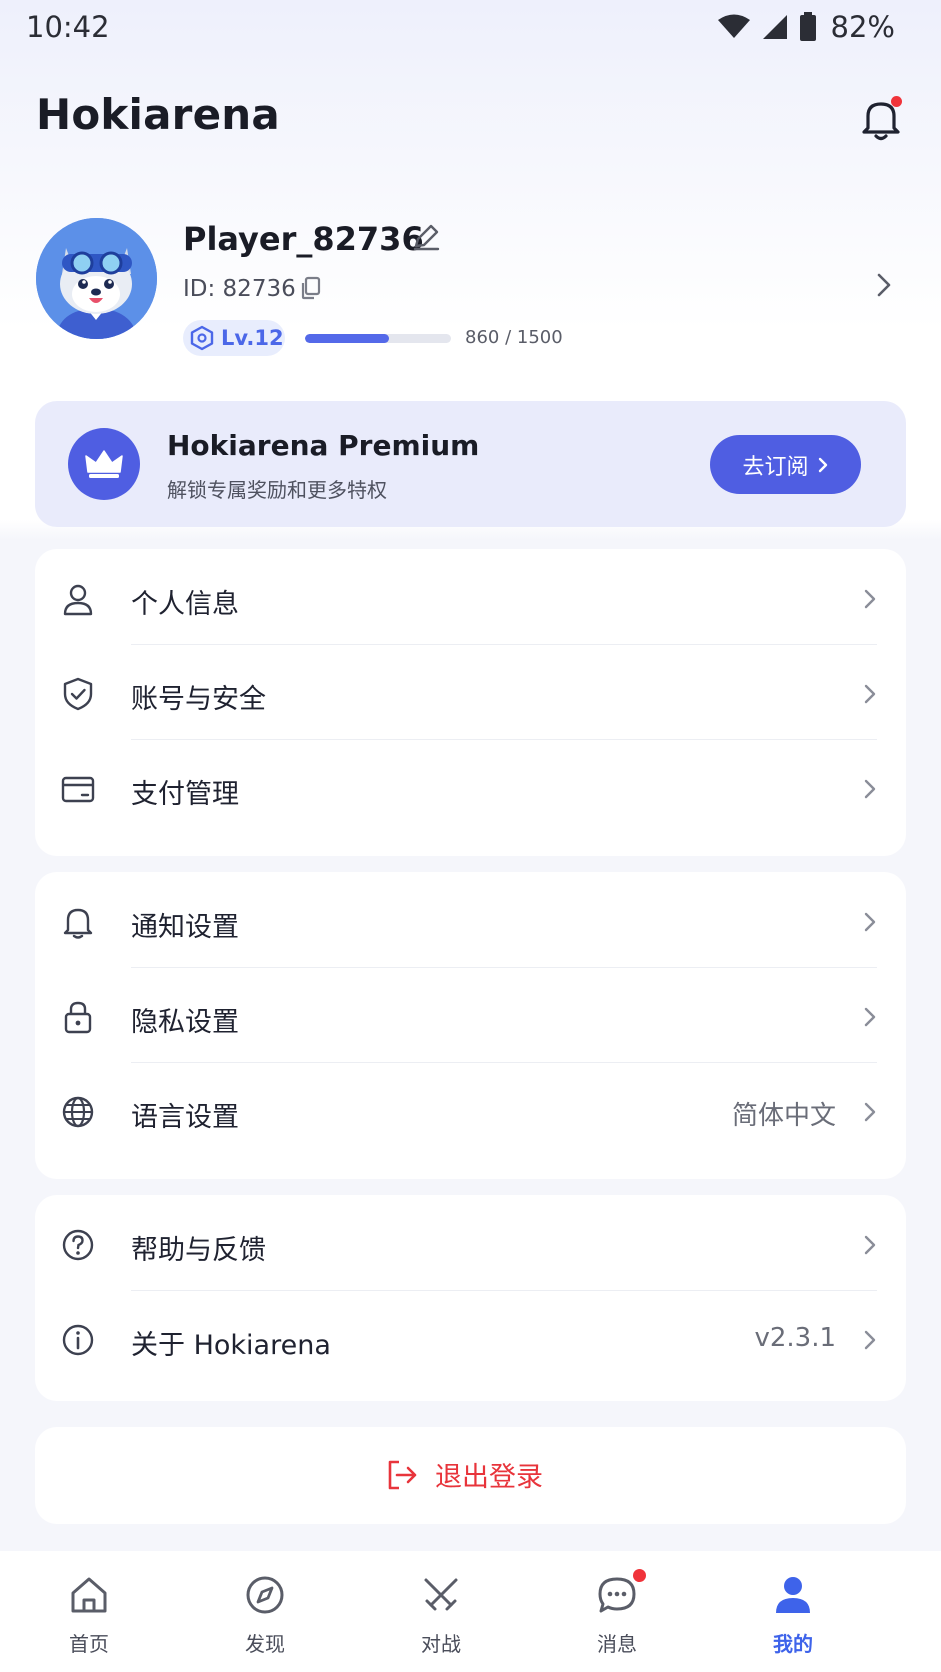  I want to click on globe-icon, so click(78, 1112).